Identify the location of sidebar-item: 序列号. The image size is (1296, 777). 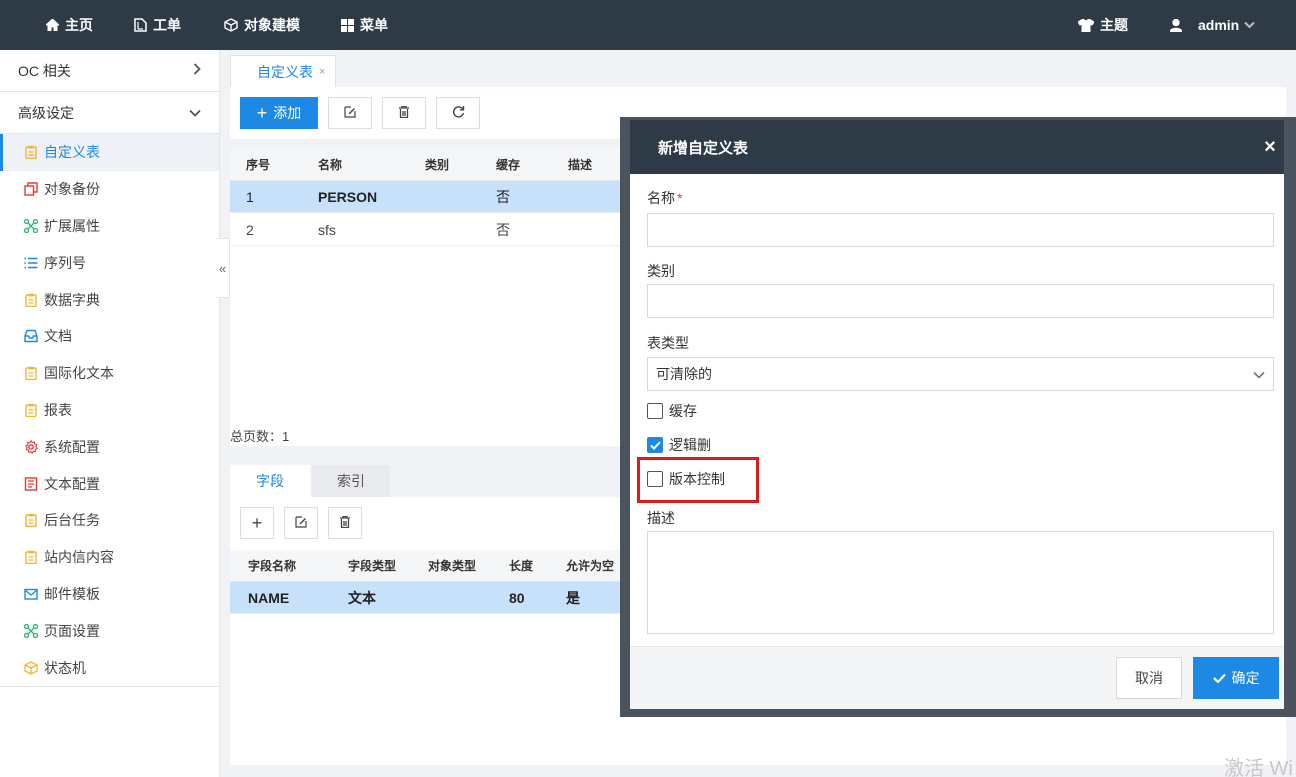
(109, 262).